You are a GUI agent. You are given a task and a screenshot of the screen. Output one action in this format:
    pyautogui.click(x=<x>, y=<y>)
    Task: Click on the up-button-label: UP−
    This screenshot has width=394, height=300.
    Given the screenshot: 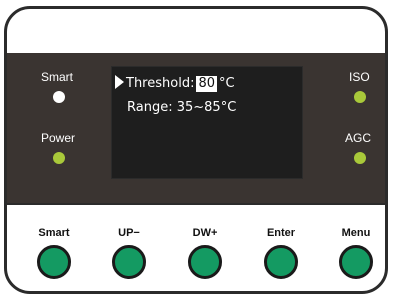 What is the action you would take?
    pyautogui.click(x=129, y=233)
    